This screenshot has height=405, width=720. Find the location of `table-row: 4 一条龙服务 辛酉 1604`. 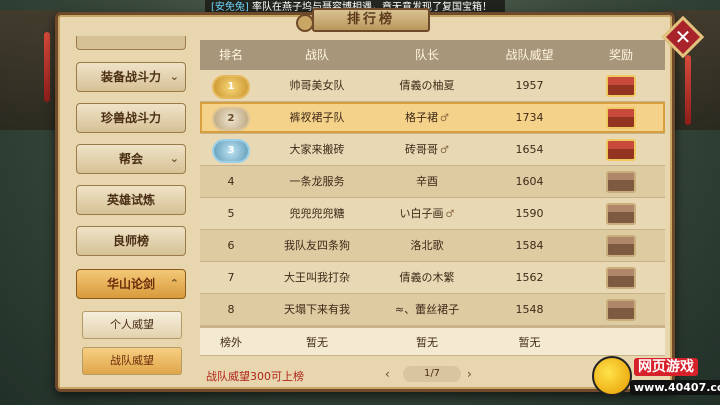

table-row: 4 一条龙服务 辛酉 1604 is located at coordinates (432, 182).